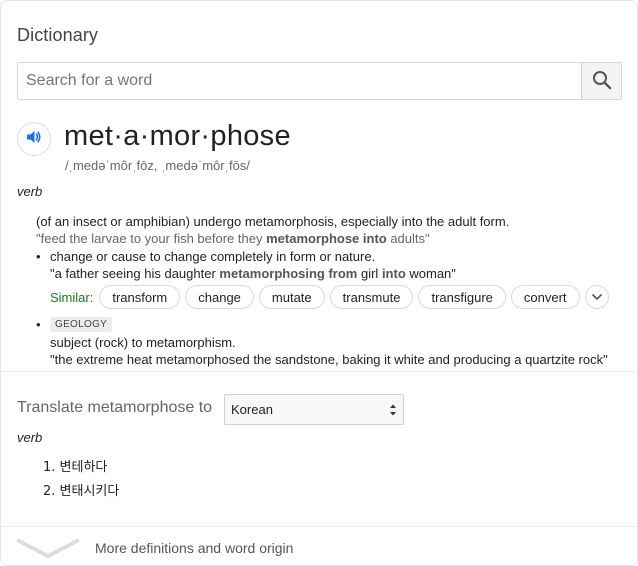 The height and width of the screenshot is (566, 638). I want to click on card-title: Dictionary, so click(58, 35).